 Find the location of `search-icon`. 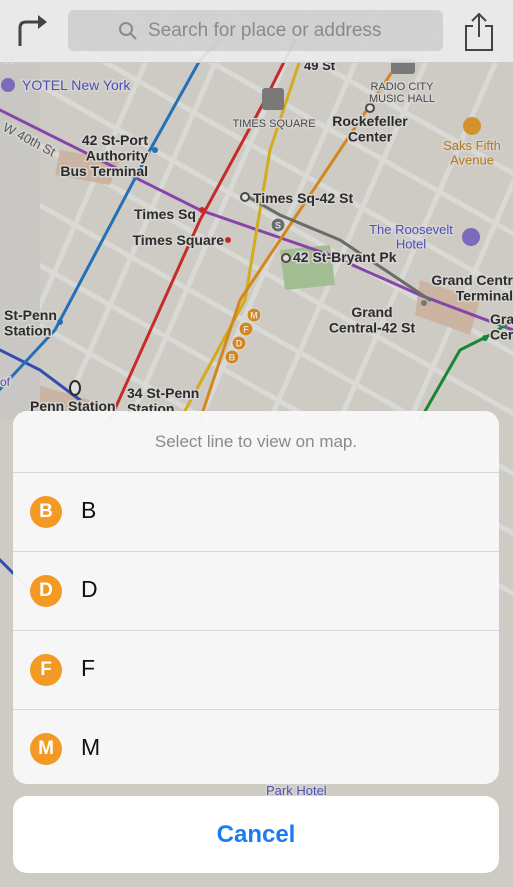

search-icon is located at coordinates (128, 31).